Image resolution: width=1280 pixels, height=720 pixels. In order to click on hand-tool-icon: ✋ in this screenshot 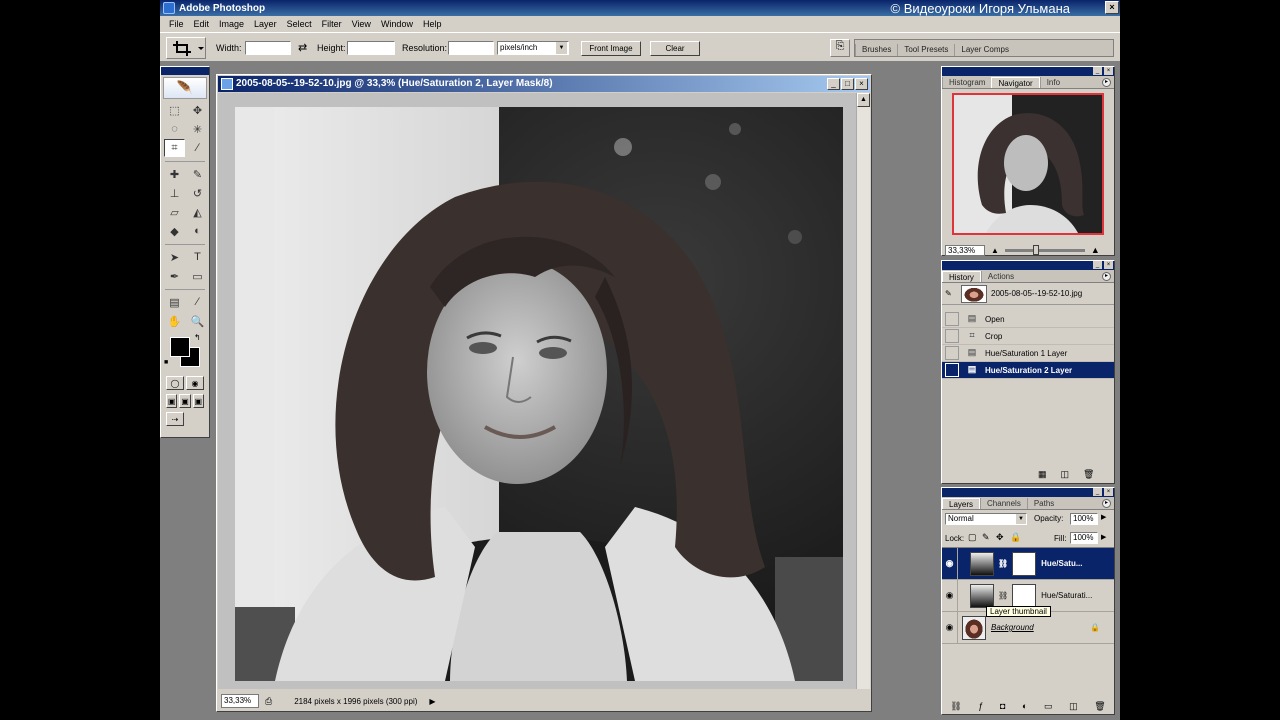, I will do `click(174, 321)`.